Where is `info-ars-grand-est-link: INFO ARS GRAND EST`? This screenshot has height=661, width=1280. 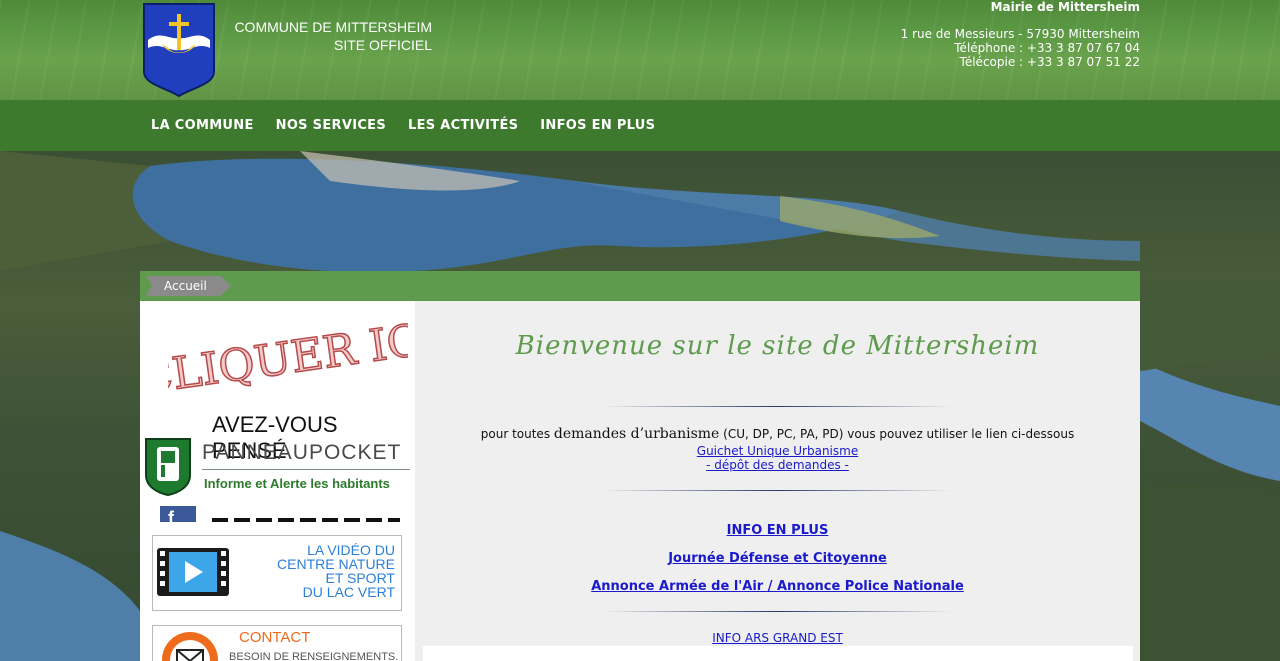 info-ars-grand-est-link: INFO ARS GRAND EST is located at coordinates (777, 638).